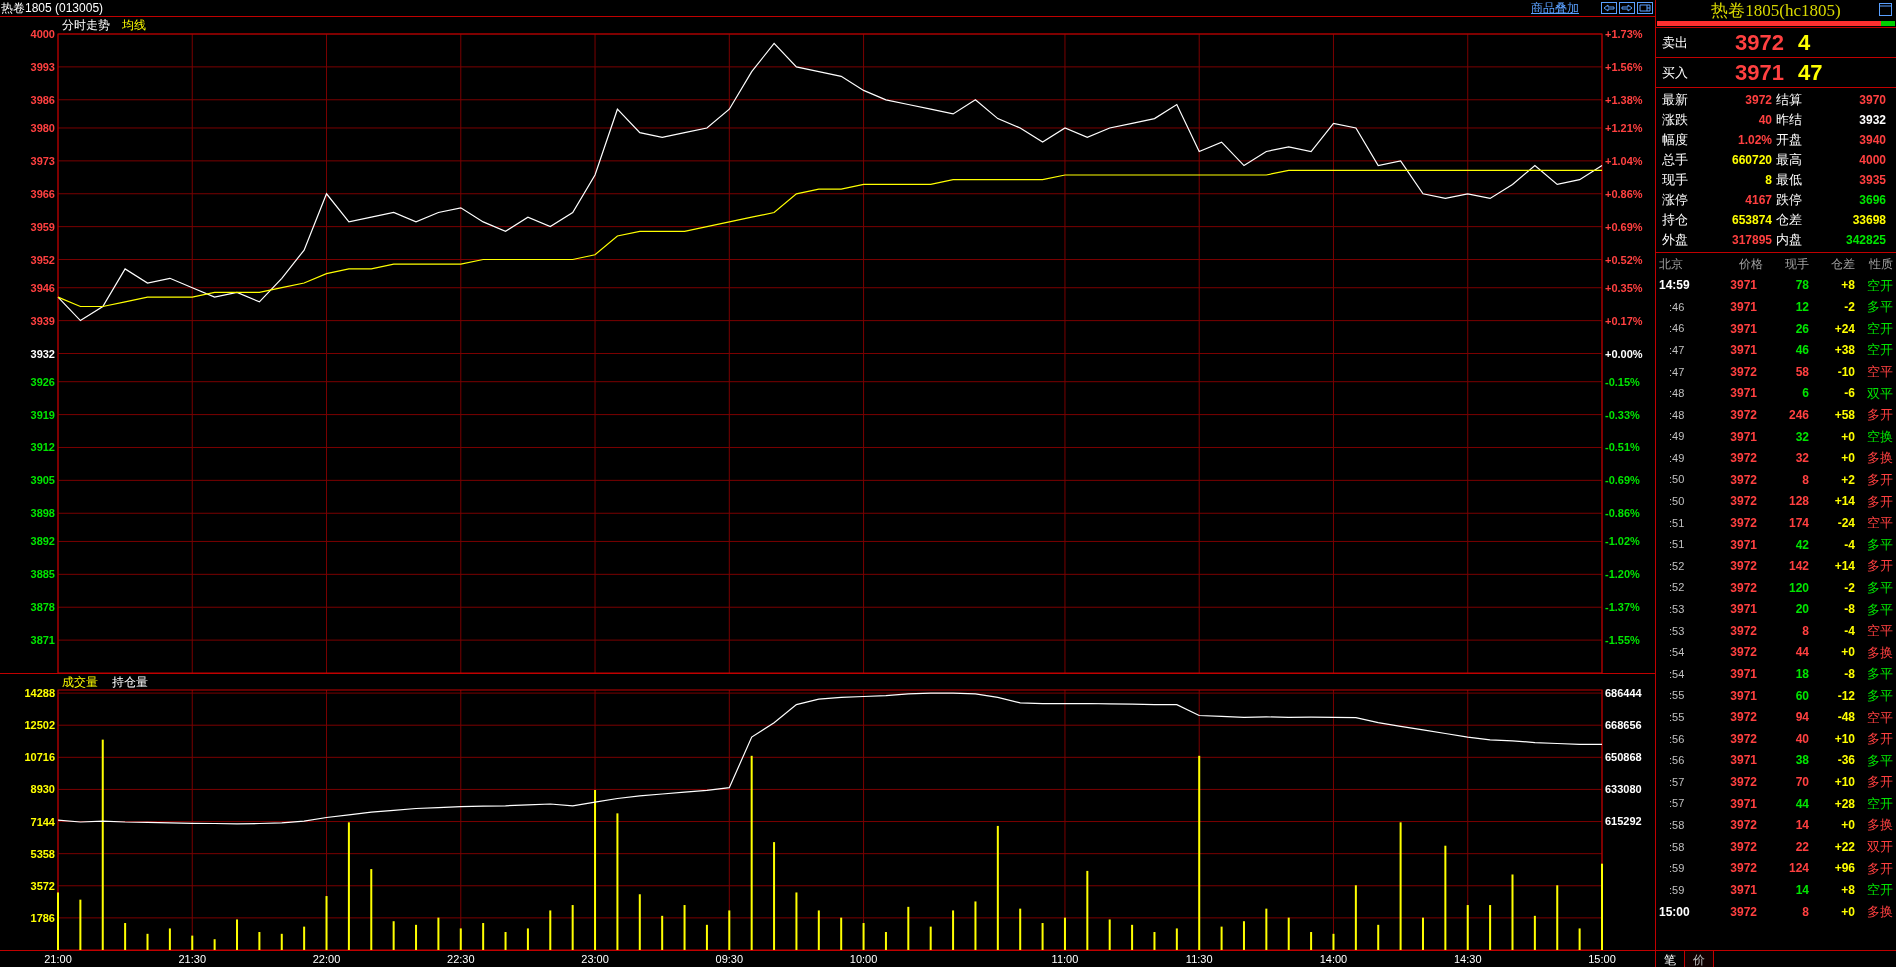 Image resolution: width=1896 pixels, height=967 pixels. I want to click on percent-tick-label: -0.33%, so click(1622, 414).